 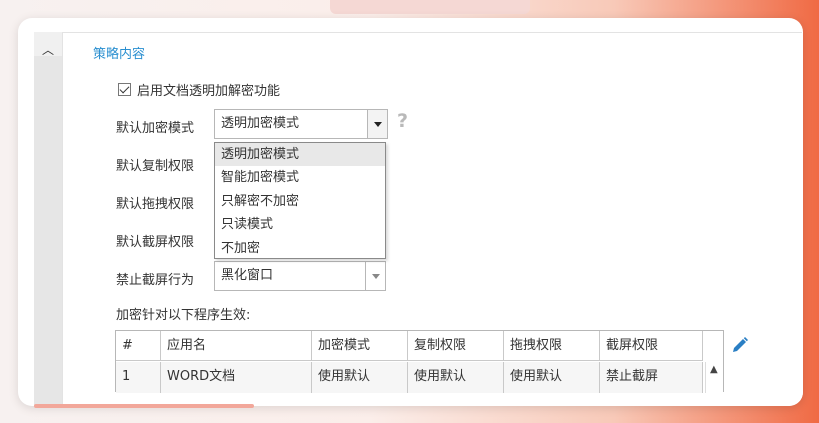 What do you see at coordinates (714, 369) in the screenshot?
I see `chevron-up-icon: ▲` at bounding box center [714, 369].